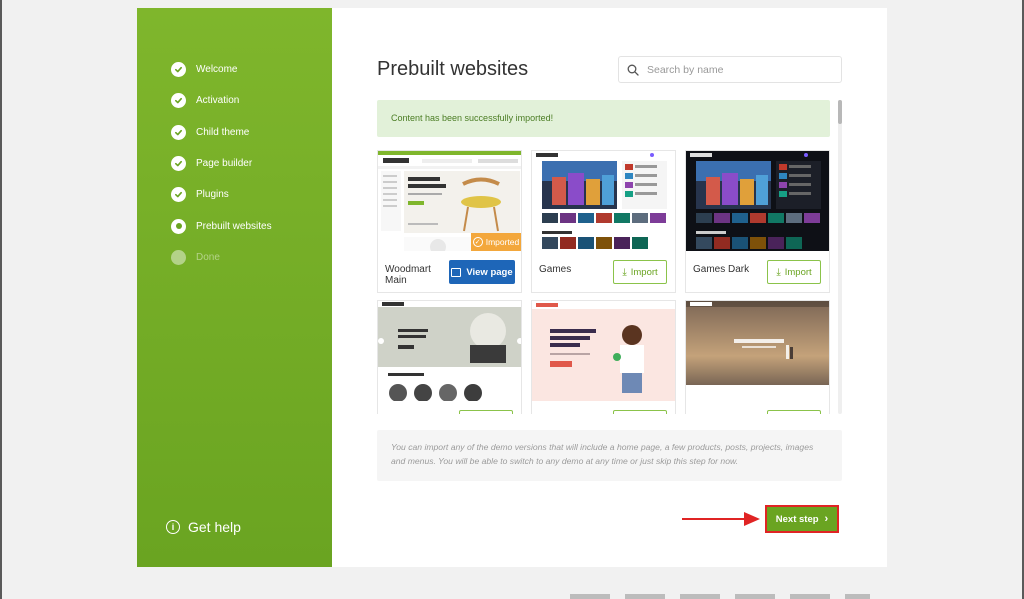 Image resolution: width=1024 pixels, height=599 pixels. Describe the element at coordinates (453, 69) in the screenshot. I see `page-title: Prebuilt websites` at that location.